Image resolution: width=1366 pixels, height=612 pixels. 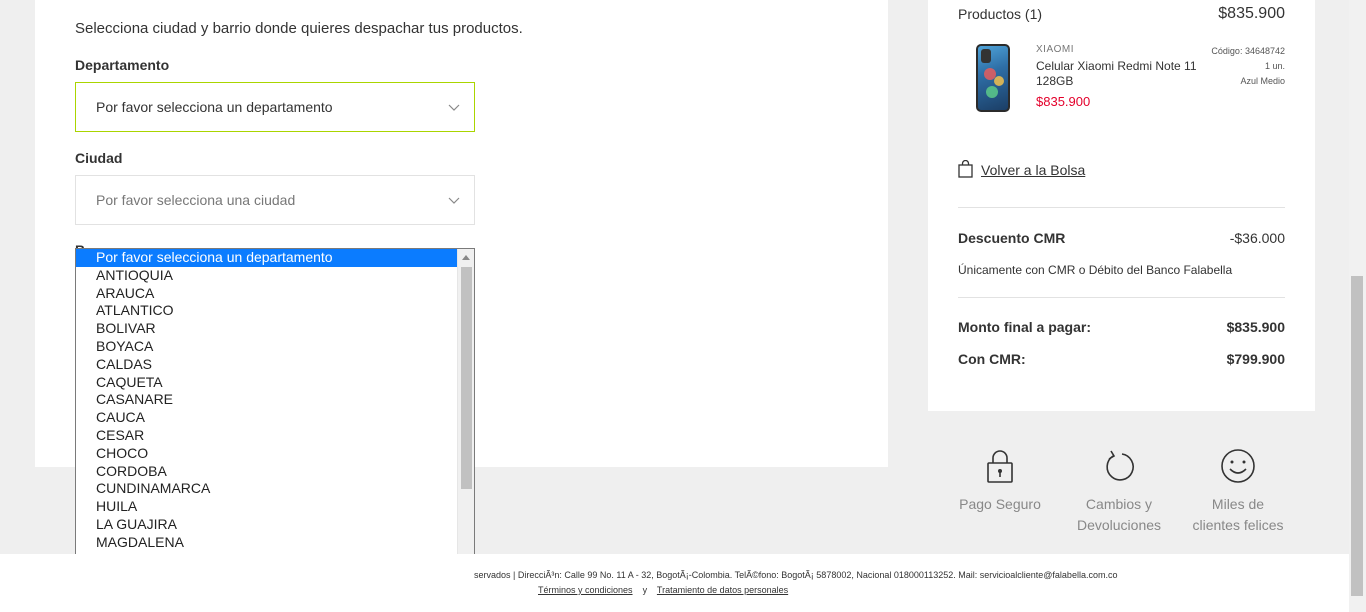 I want to click on dropdown-option: CORDOBA, so click(x=267, y=472).